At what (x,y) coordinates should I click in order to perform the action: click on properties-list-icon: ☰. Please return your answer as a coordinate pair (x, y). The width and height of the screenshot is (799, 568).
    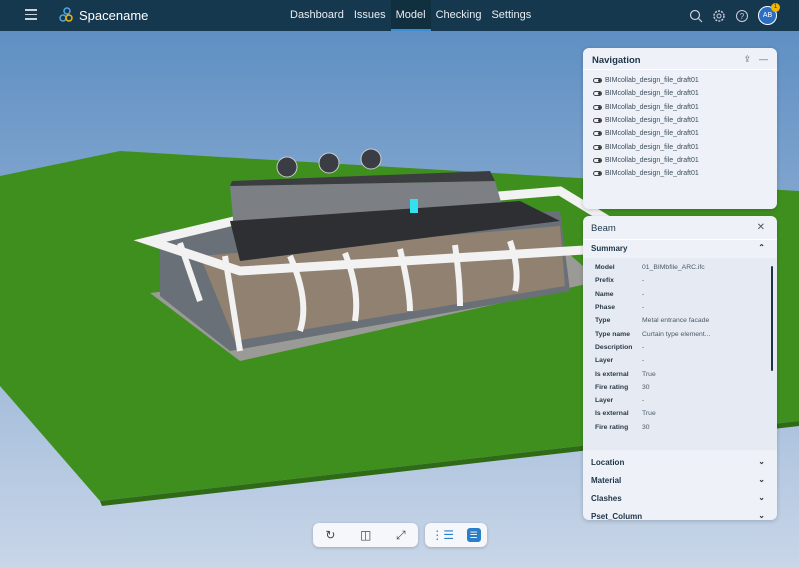
    Looking at the image, I should click on (473, 535).